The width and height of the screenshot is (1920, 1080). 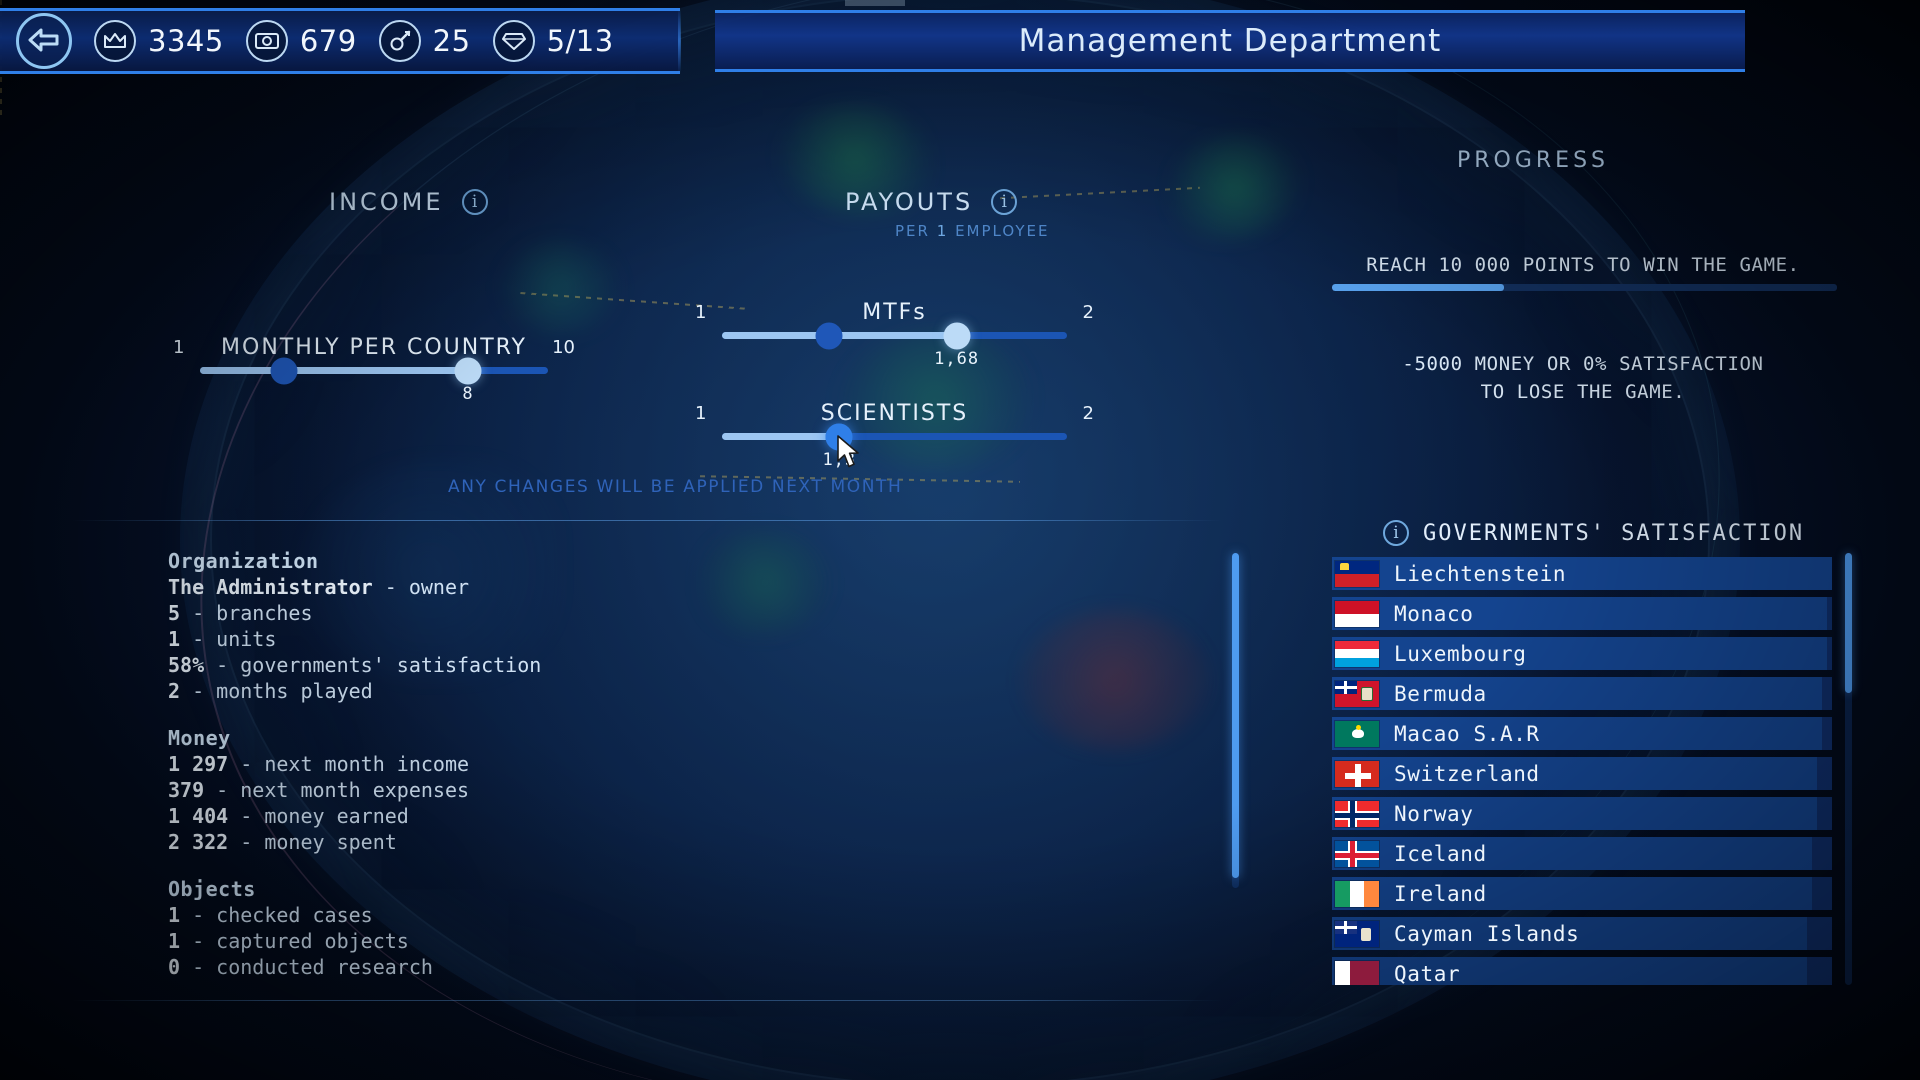 I want to click on payouts-title: PAYOUTS, so click(x=909, y=202).